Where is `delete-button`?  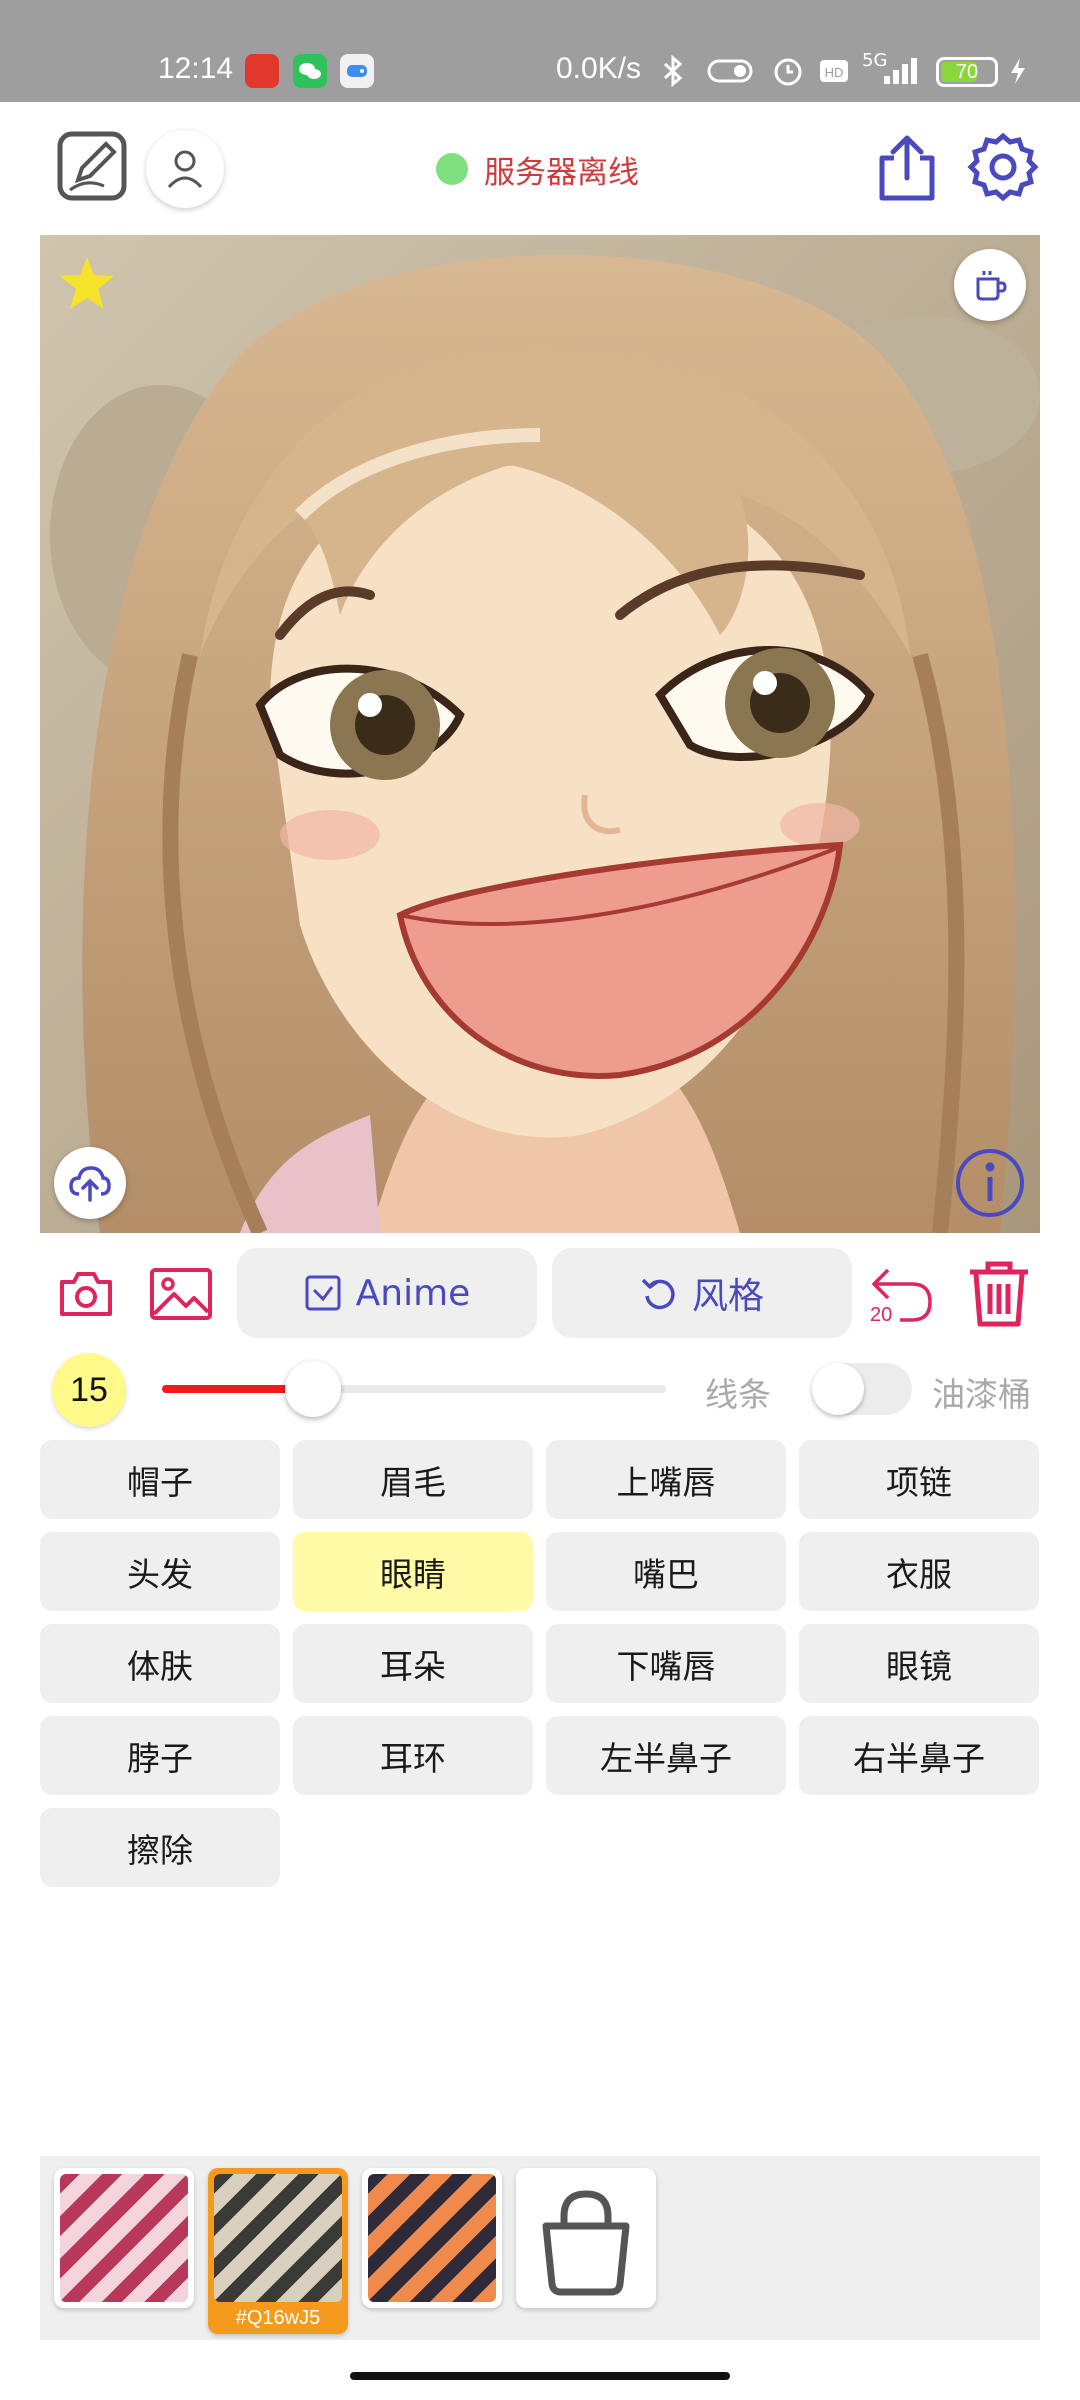 delete-button is located at coordinates (999, 1294).